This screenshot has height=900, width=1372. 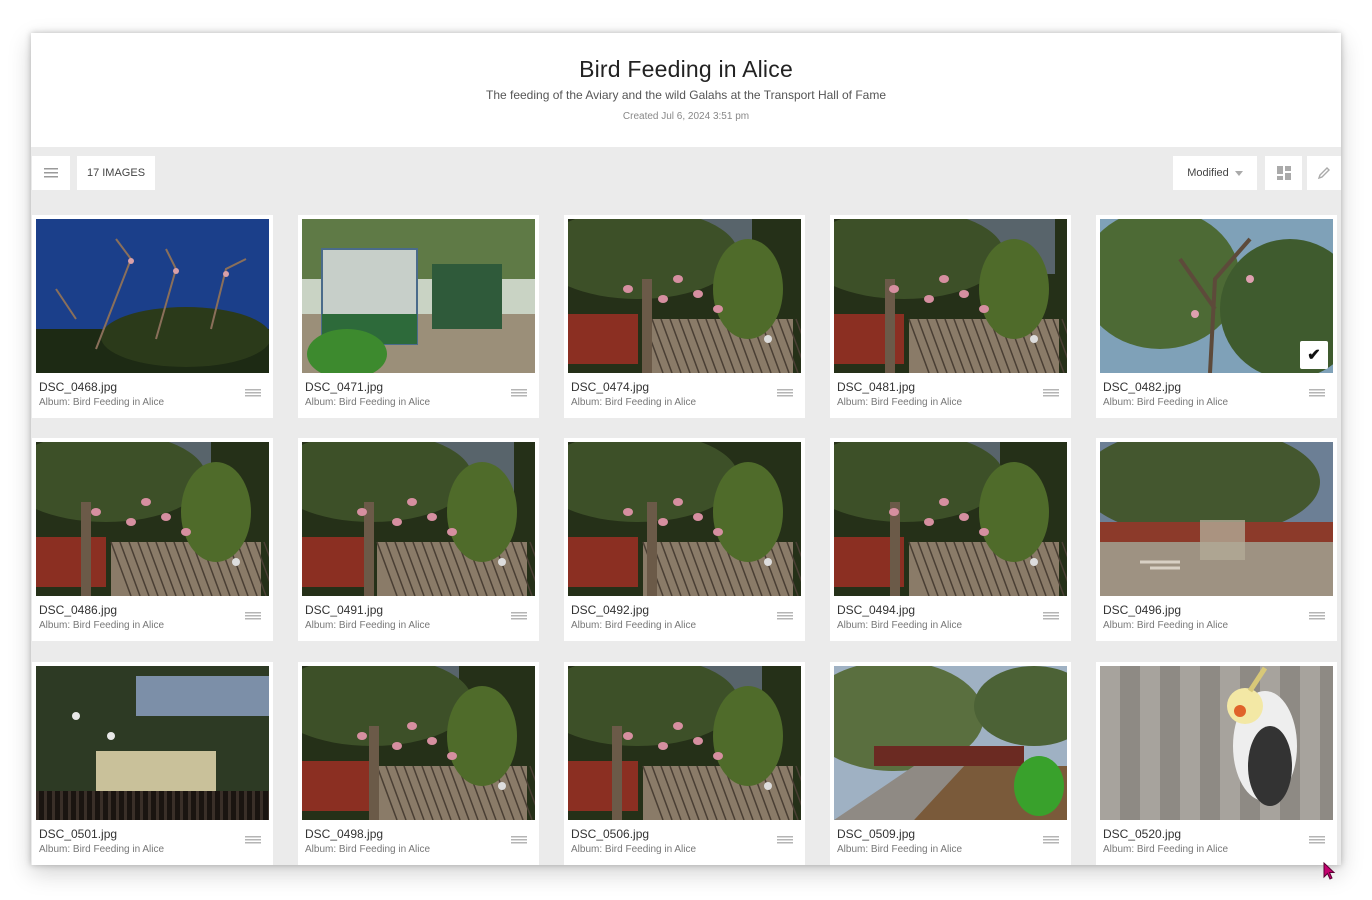 What do you see at coordinates (78, 834) in the screenshot?
I see `image-filename: DSC_0501.jpg` at bounding box center [78, 834].